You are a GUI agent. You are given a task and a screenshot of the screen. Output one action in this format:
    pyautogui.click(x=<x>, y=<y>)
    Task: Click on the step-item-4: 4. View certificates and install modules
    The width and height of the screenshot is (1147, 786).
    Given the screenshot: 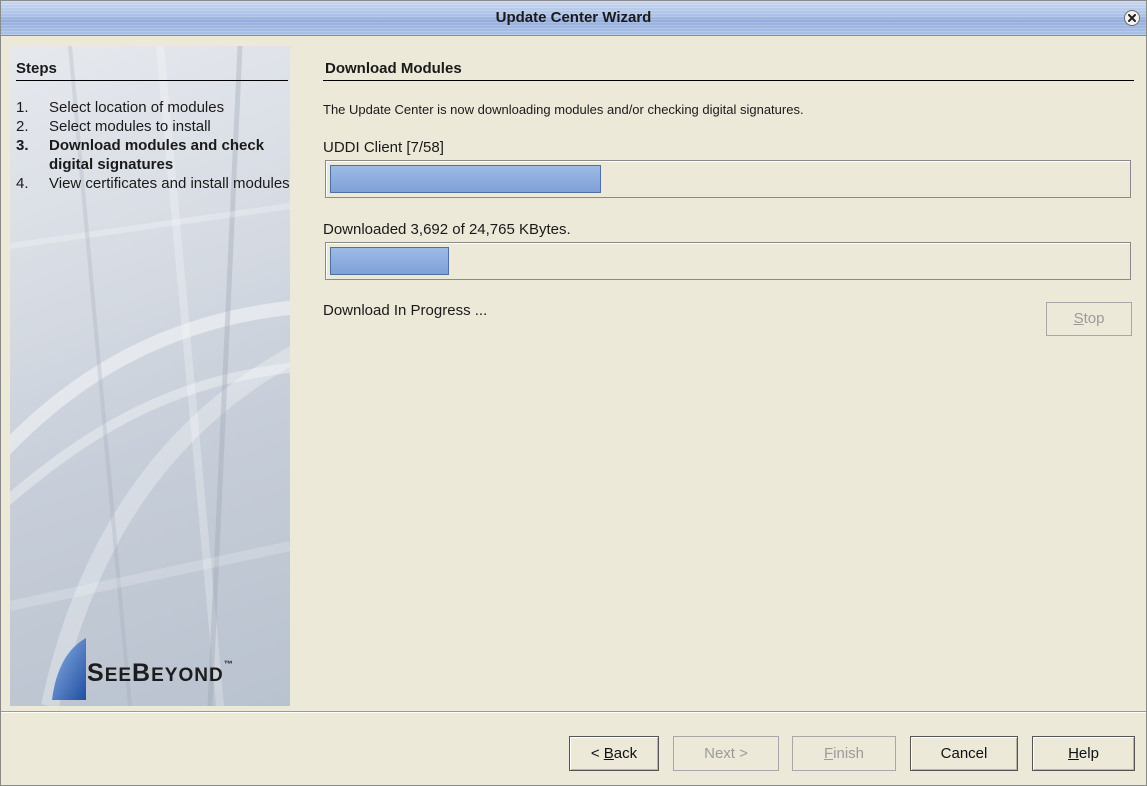 What is the action you would take?
    pyautogui.click(x=153, y=183)
    